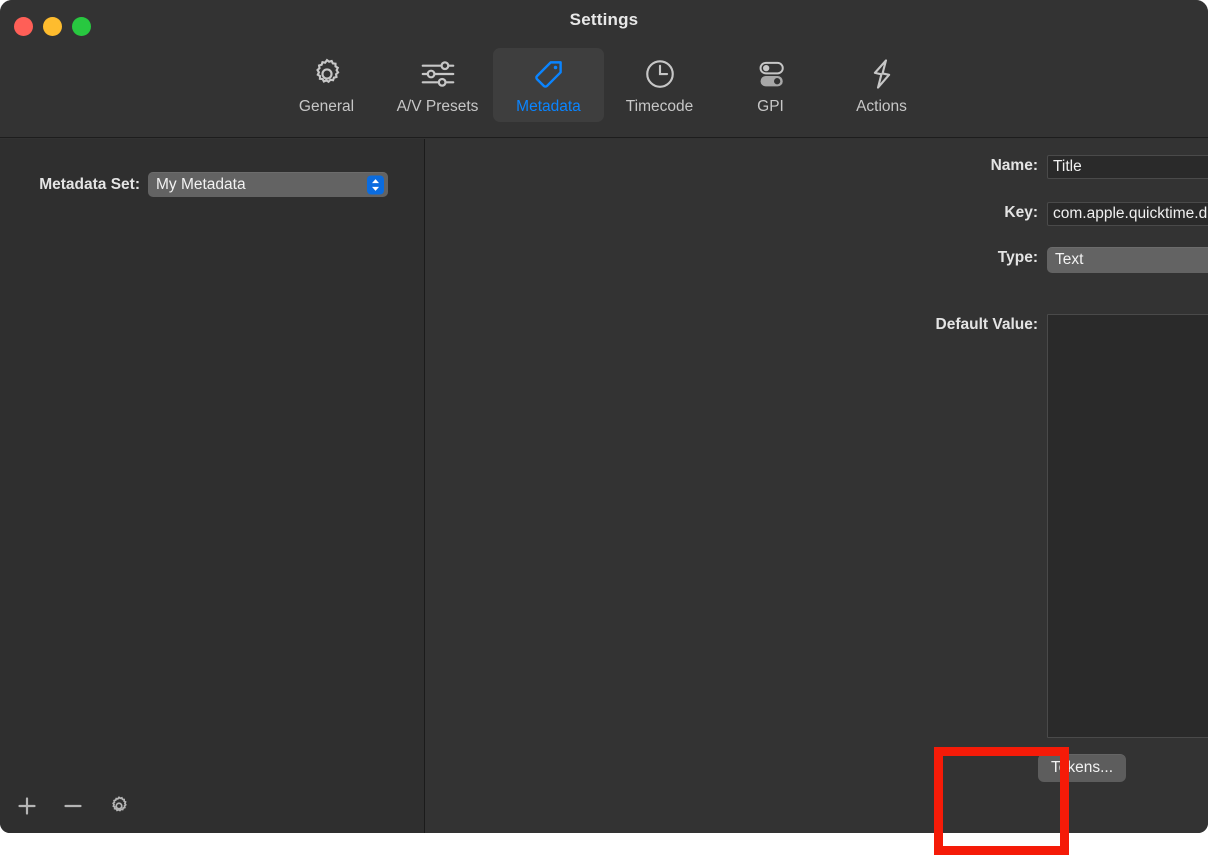 The height and width of the screenshot is (862, 1208). What do you see at coordinates (89, 184) in the screenshot?
I see `metadata-set-label: Metadata Set:` at bounding box center [89, 184].